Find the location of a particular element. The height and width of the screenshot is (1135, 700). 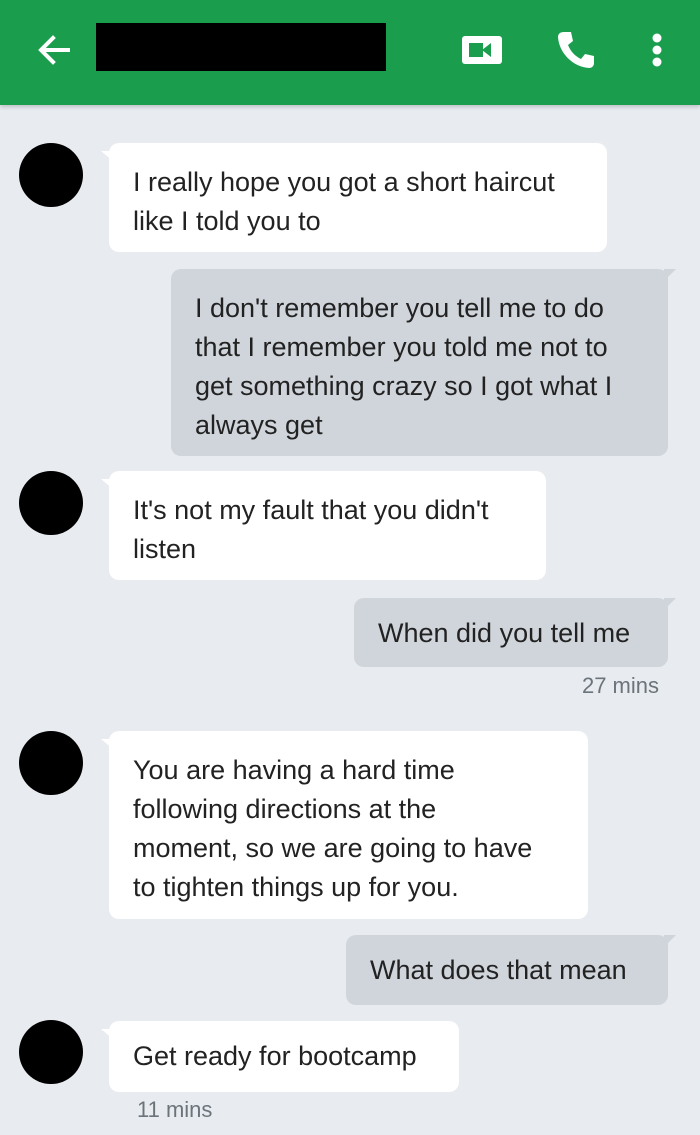

message-bubble-incoming: Get ready for bootcamp is located at coordinates (280, 1056).